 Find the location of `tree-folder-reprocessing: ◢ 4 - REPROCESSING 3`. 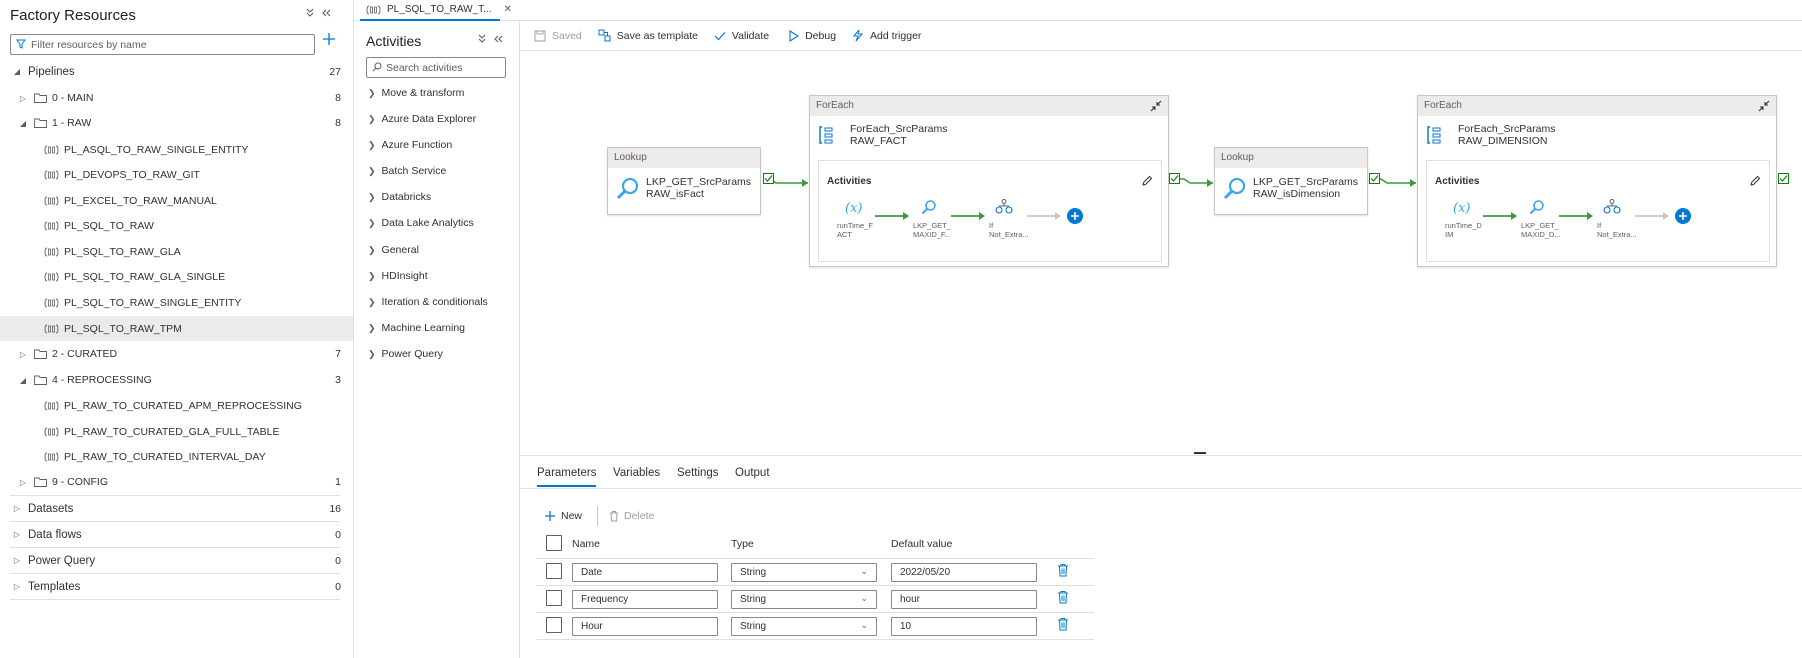

tree-folder-reprocessing: ◢ 4 - REPROCESSING 3 is located at coordinates (176, 380).